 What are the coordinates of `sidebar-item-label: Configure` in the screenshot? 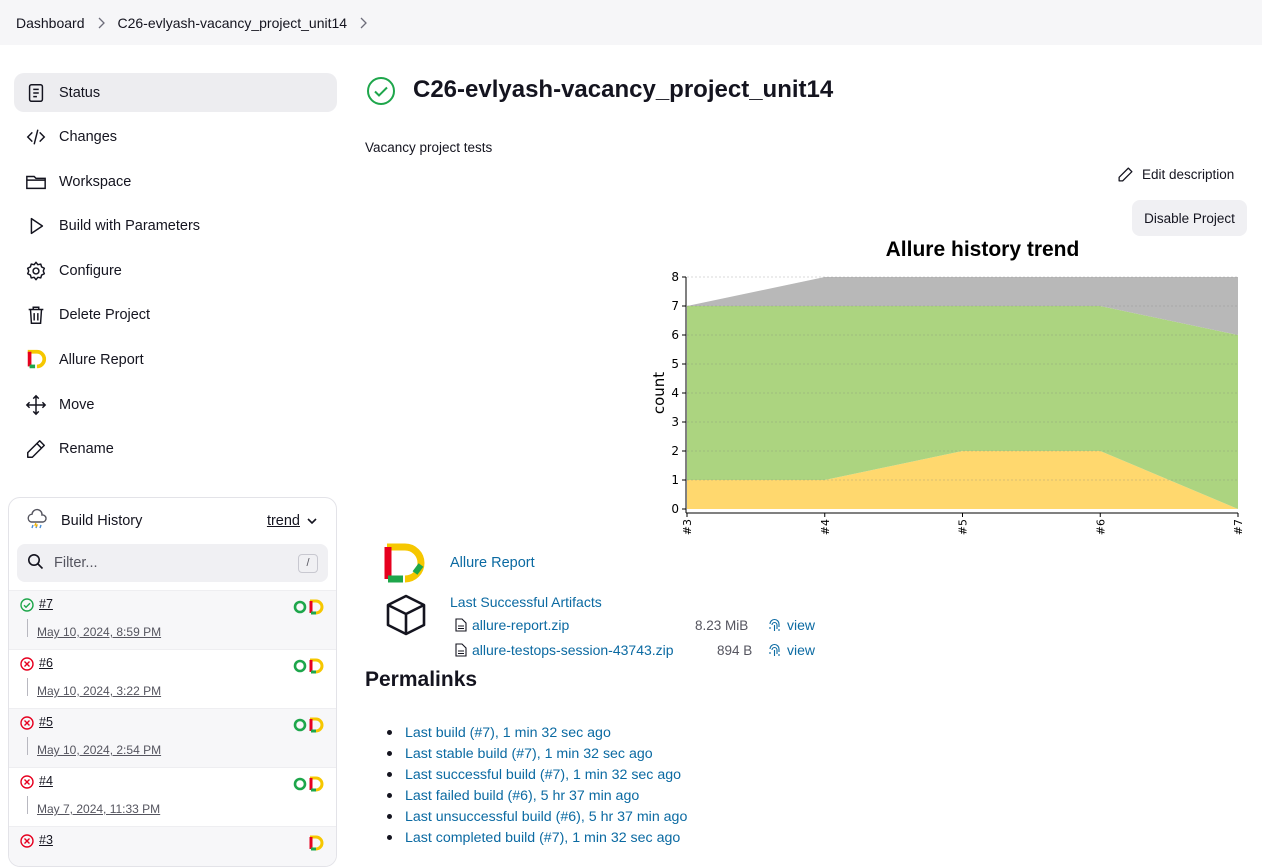 It's located at (90, 270).